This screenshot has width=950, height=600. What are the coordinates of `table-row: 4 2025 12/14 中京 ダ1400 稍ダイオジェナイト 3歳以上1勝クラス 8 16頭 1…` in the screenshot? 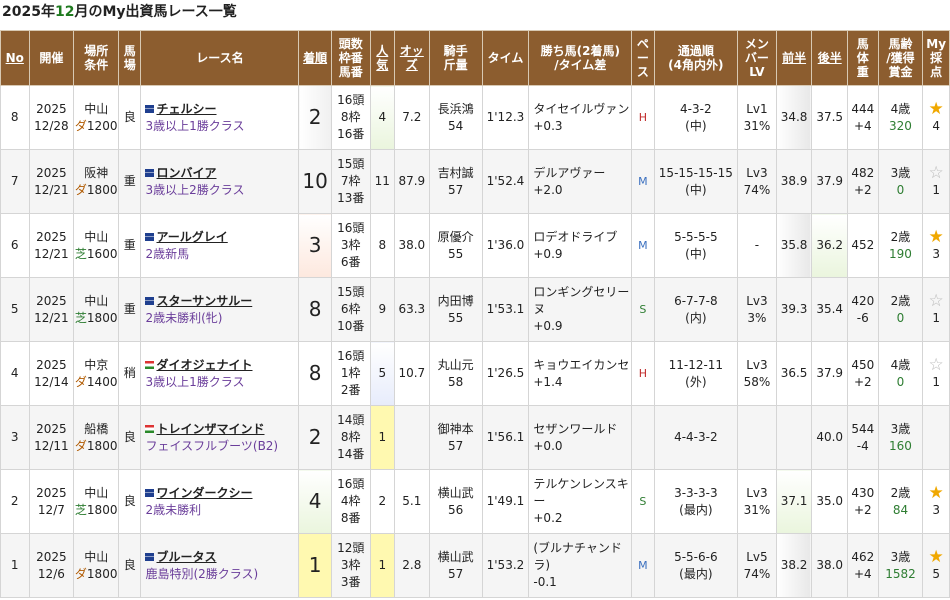 It's located at (475, 373).